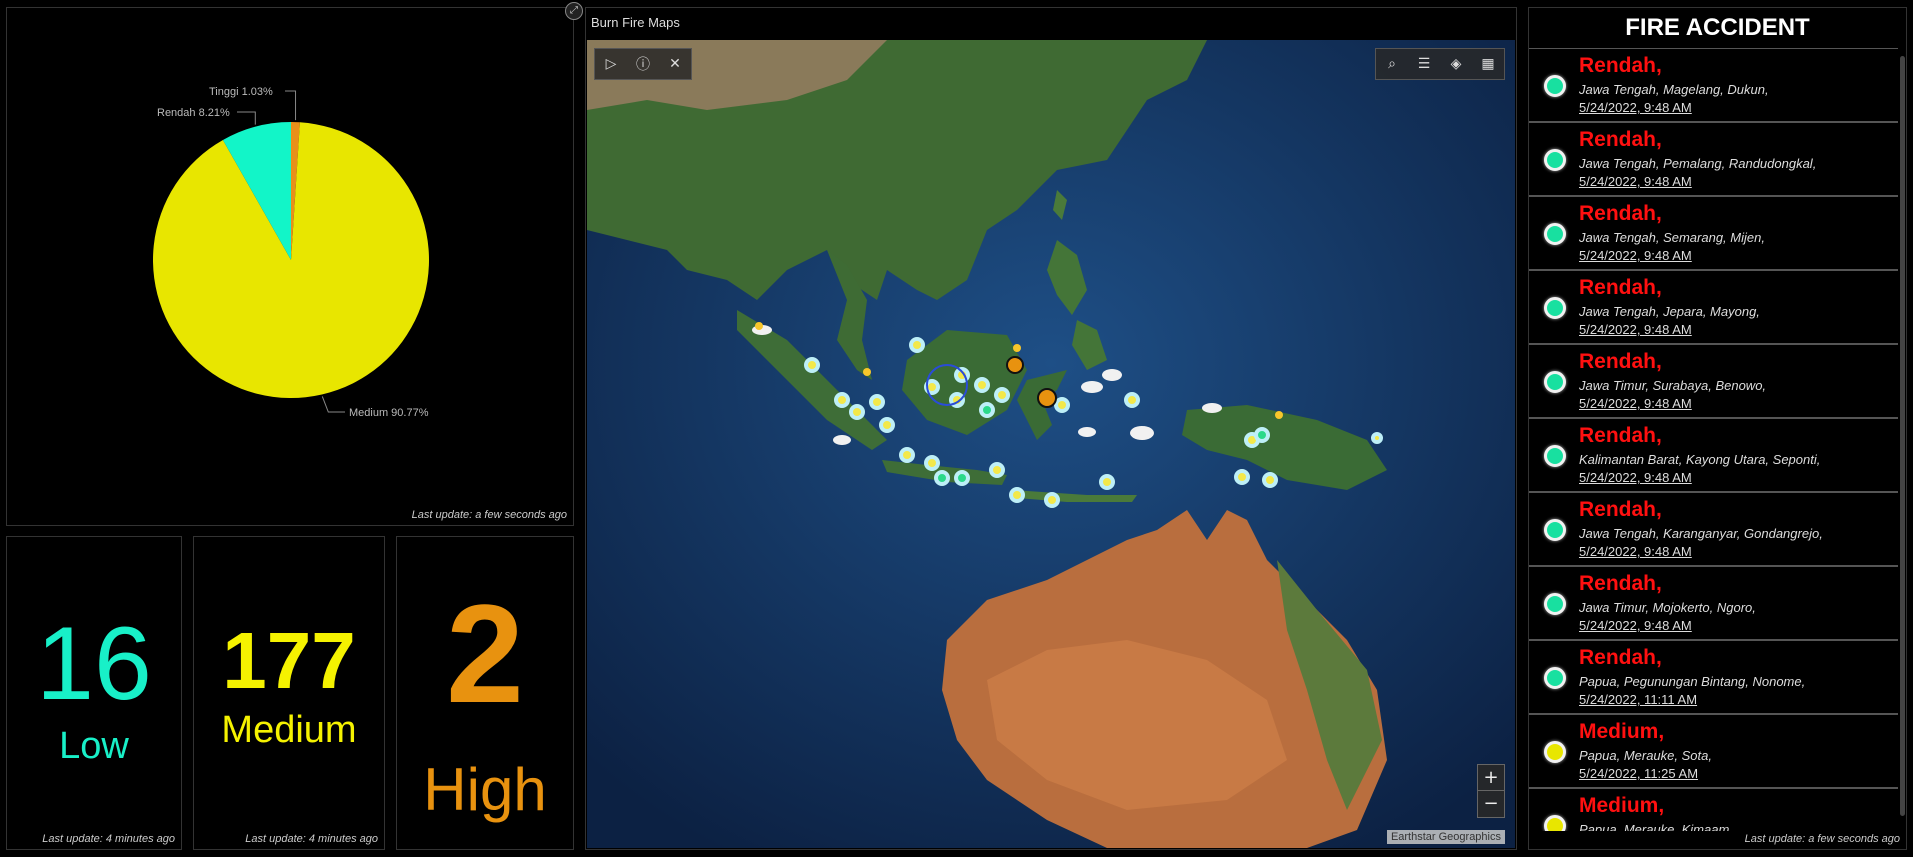 The width and height of the screenshot is (1913, 857). I want to click on search-icon: ⌕, so click(1392, 64).